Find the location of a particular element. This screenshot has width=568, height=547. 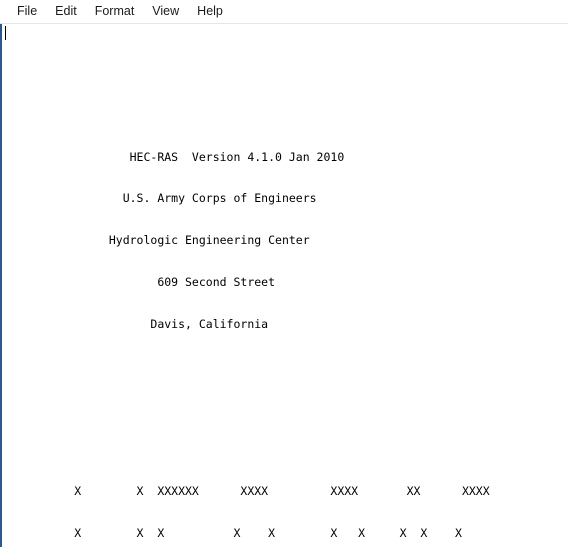

menu-edit: Edit is located at coordinates (66, 12).